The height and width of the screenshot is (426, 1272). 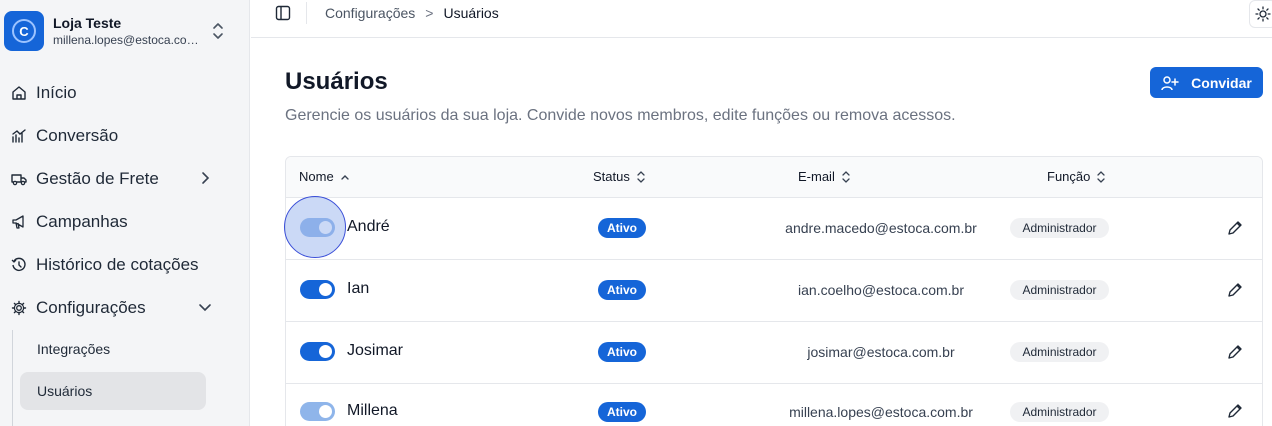 What do you see at coordinates (117, 264) in the screenshot?
I see `sidebar-item-label: Histórico de cotações` at bounding box center [117, 264].